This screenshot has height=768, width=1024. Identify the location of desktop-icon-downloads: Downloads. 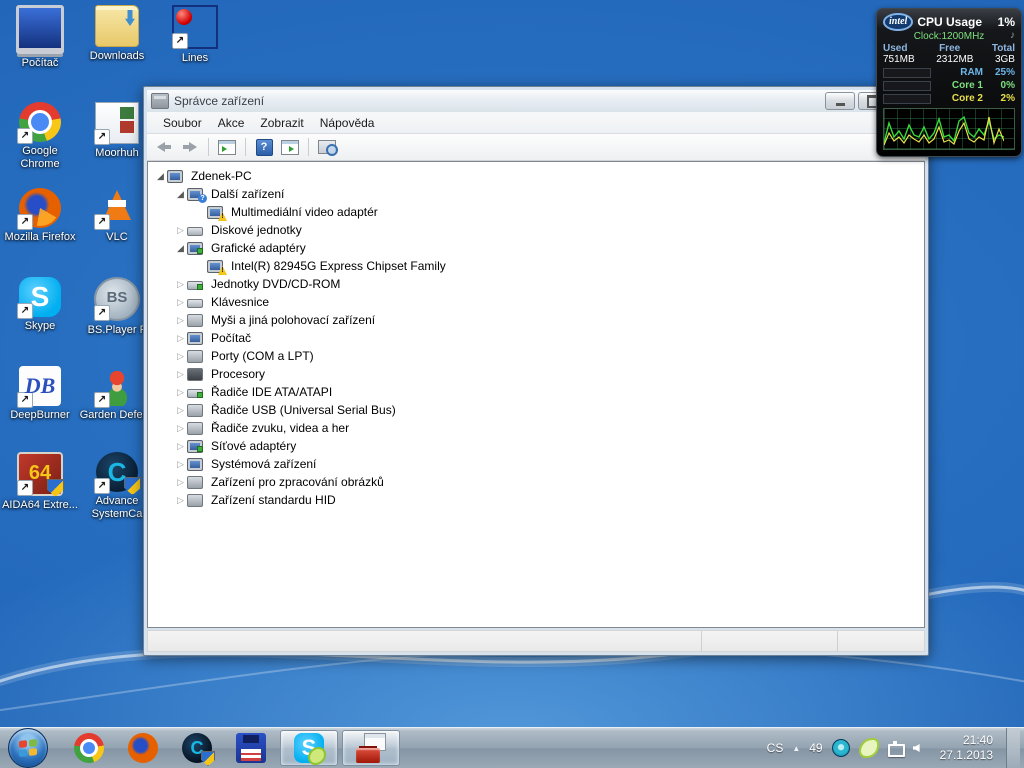
(117, 34).